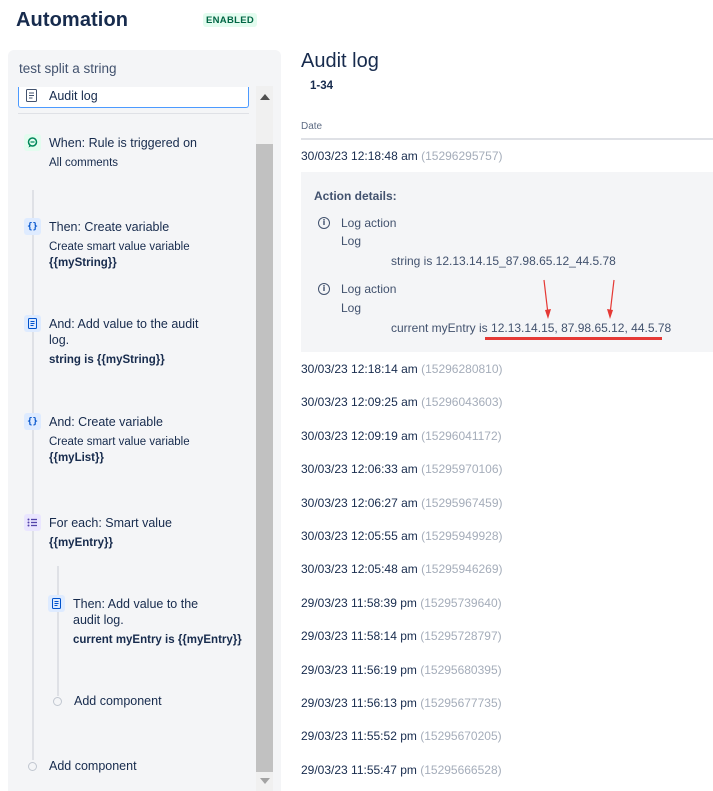  I want to click on entry-date: 29/03/23 11:56:19 pm, so click(359, 669).